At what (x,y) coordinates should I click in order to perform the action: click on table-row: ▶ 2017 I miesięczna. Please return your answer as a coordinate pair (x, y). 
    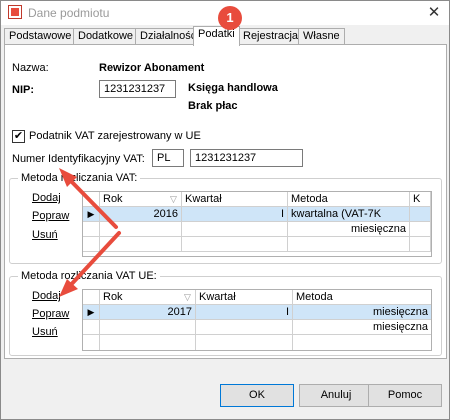
    Looking at the image, I should click on (257, 312).